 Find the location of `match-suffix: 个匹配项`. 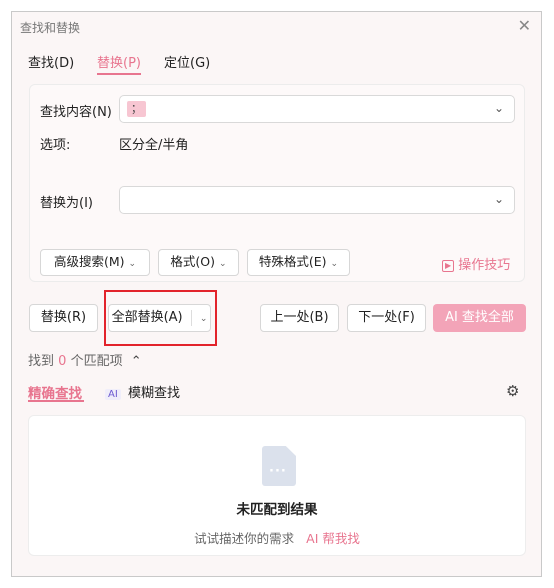

match-suffix: 个匹配项 is located at coordinates (96, 361).